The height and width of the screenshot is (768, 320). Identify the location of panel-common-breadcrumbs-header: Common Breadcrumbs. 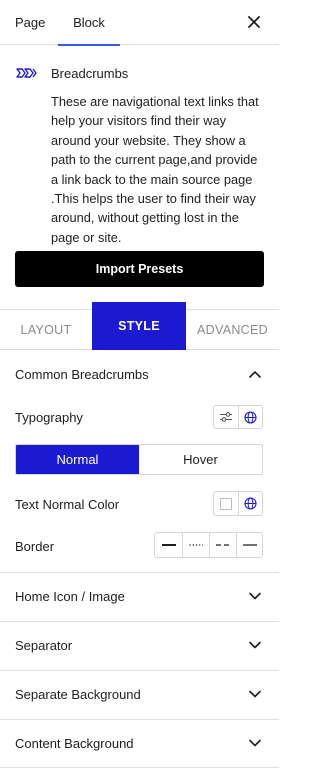
(139, 375).